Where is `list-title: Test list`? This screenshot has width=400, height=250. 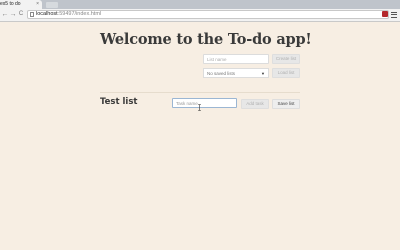
list-title: Test list is located at coordinates (119, 102).